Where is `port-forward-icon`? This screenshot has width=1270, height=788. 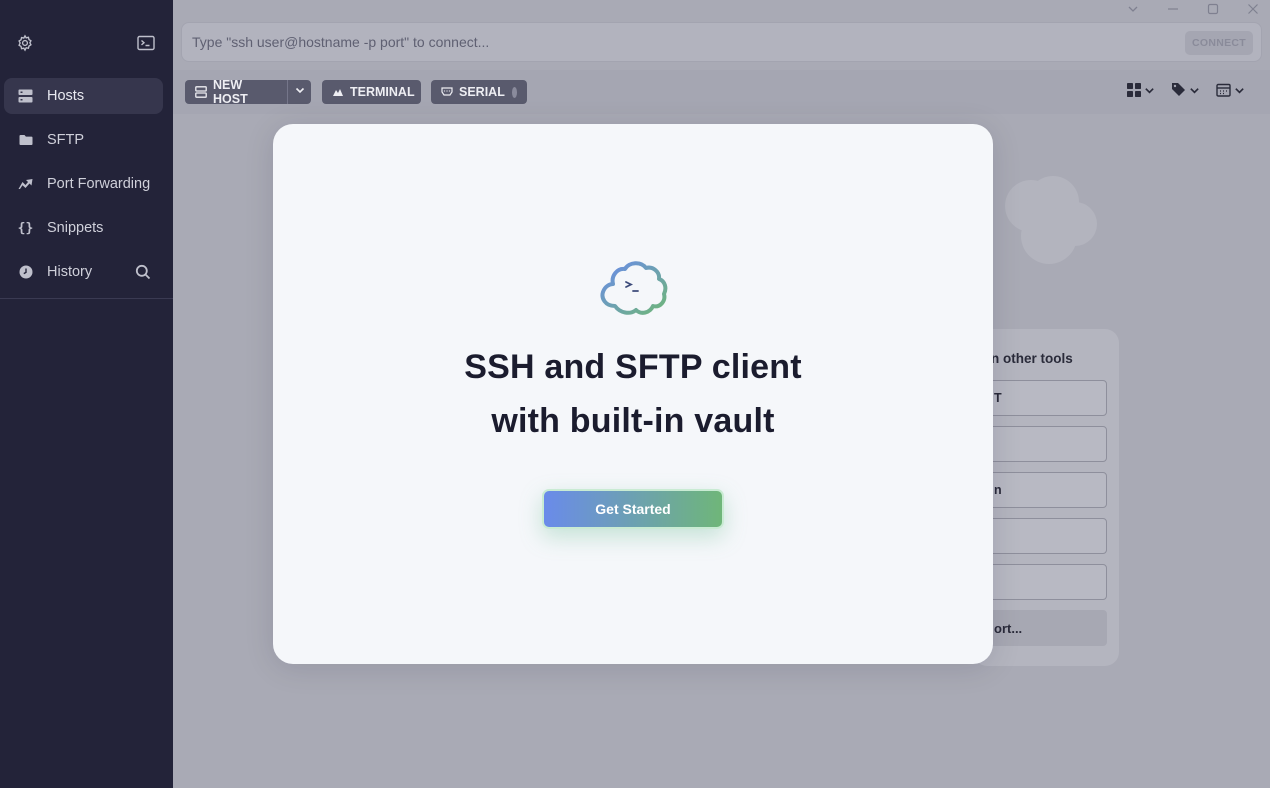 port-forward-icon is located at coordinates (25, 184).